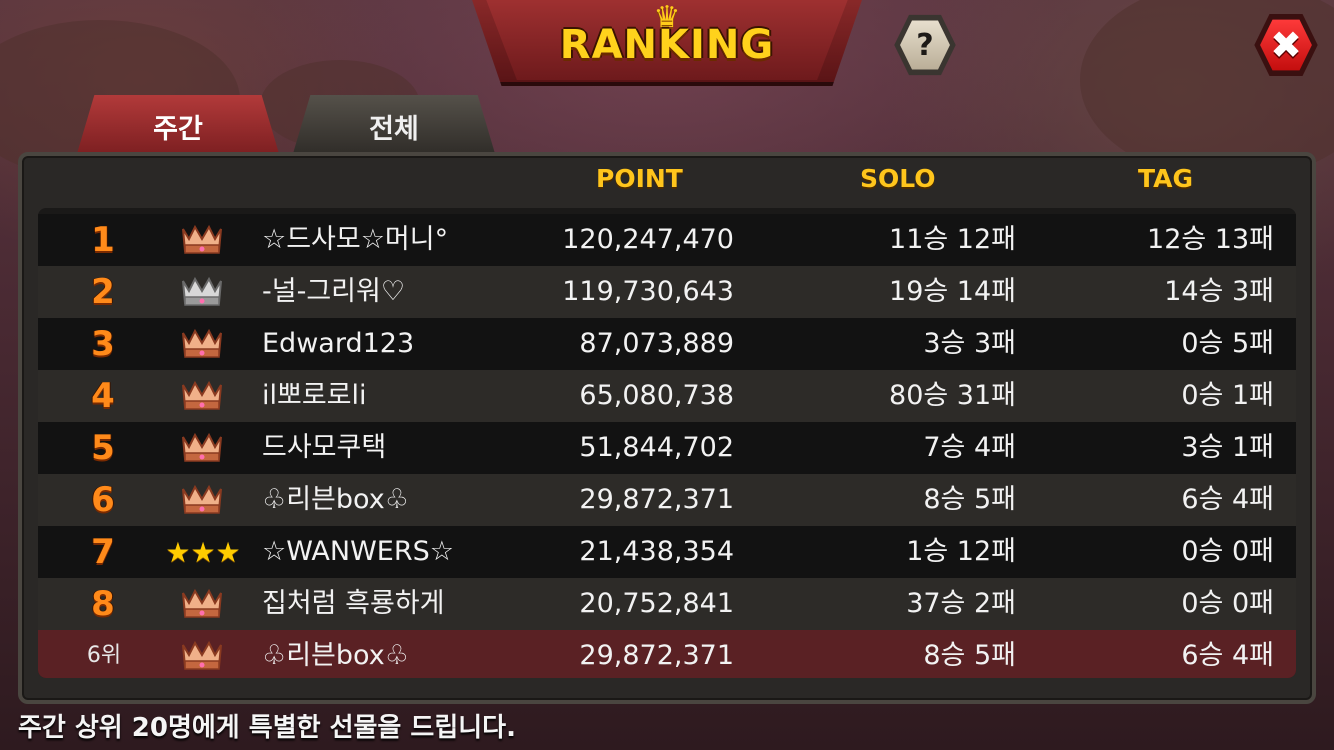 The height and width of the screenshot is (750, 1334). Describe the element at coordinates (656, 551) in the screenshot. I see `point-value: 21,438,354` at that location.